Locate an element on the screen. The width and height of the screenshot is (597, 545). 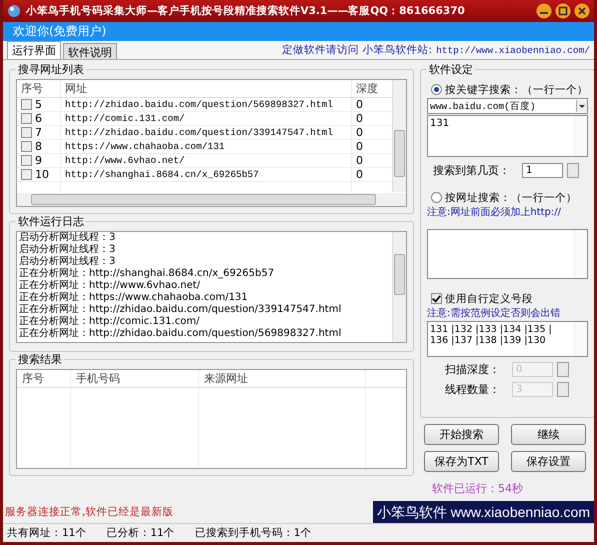
table-cell: http://www.6vhao.net/ is located at coordinates (206, 160).